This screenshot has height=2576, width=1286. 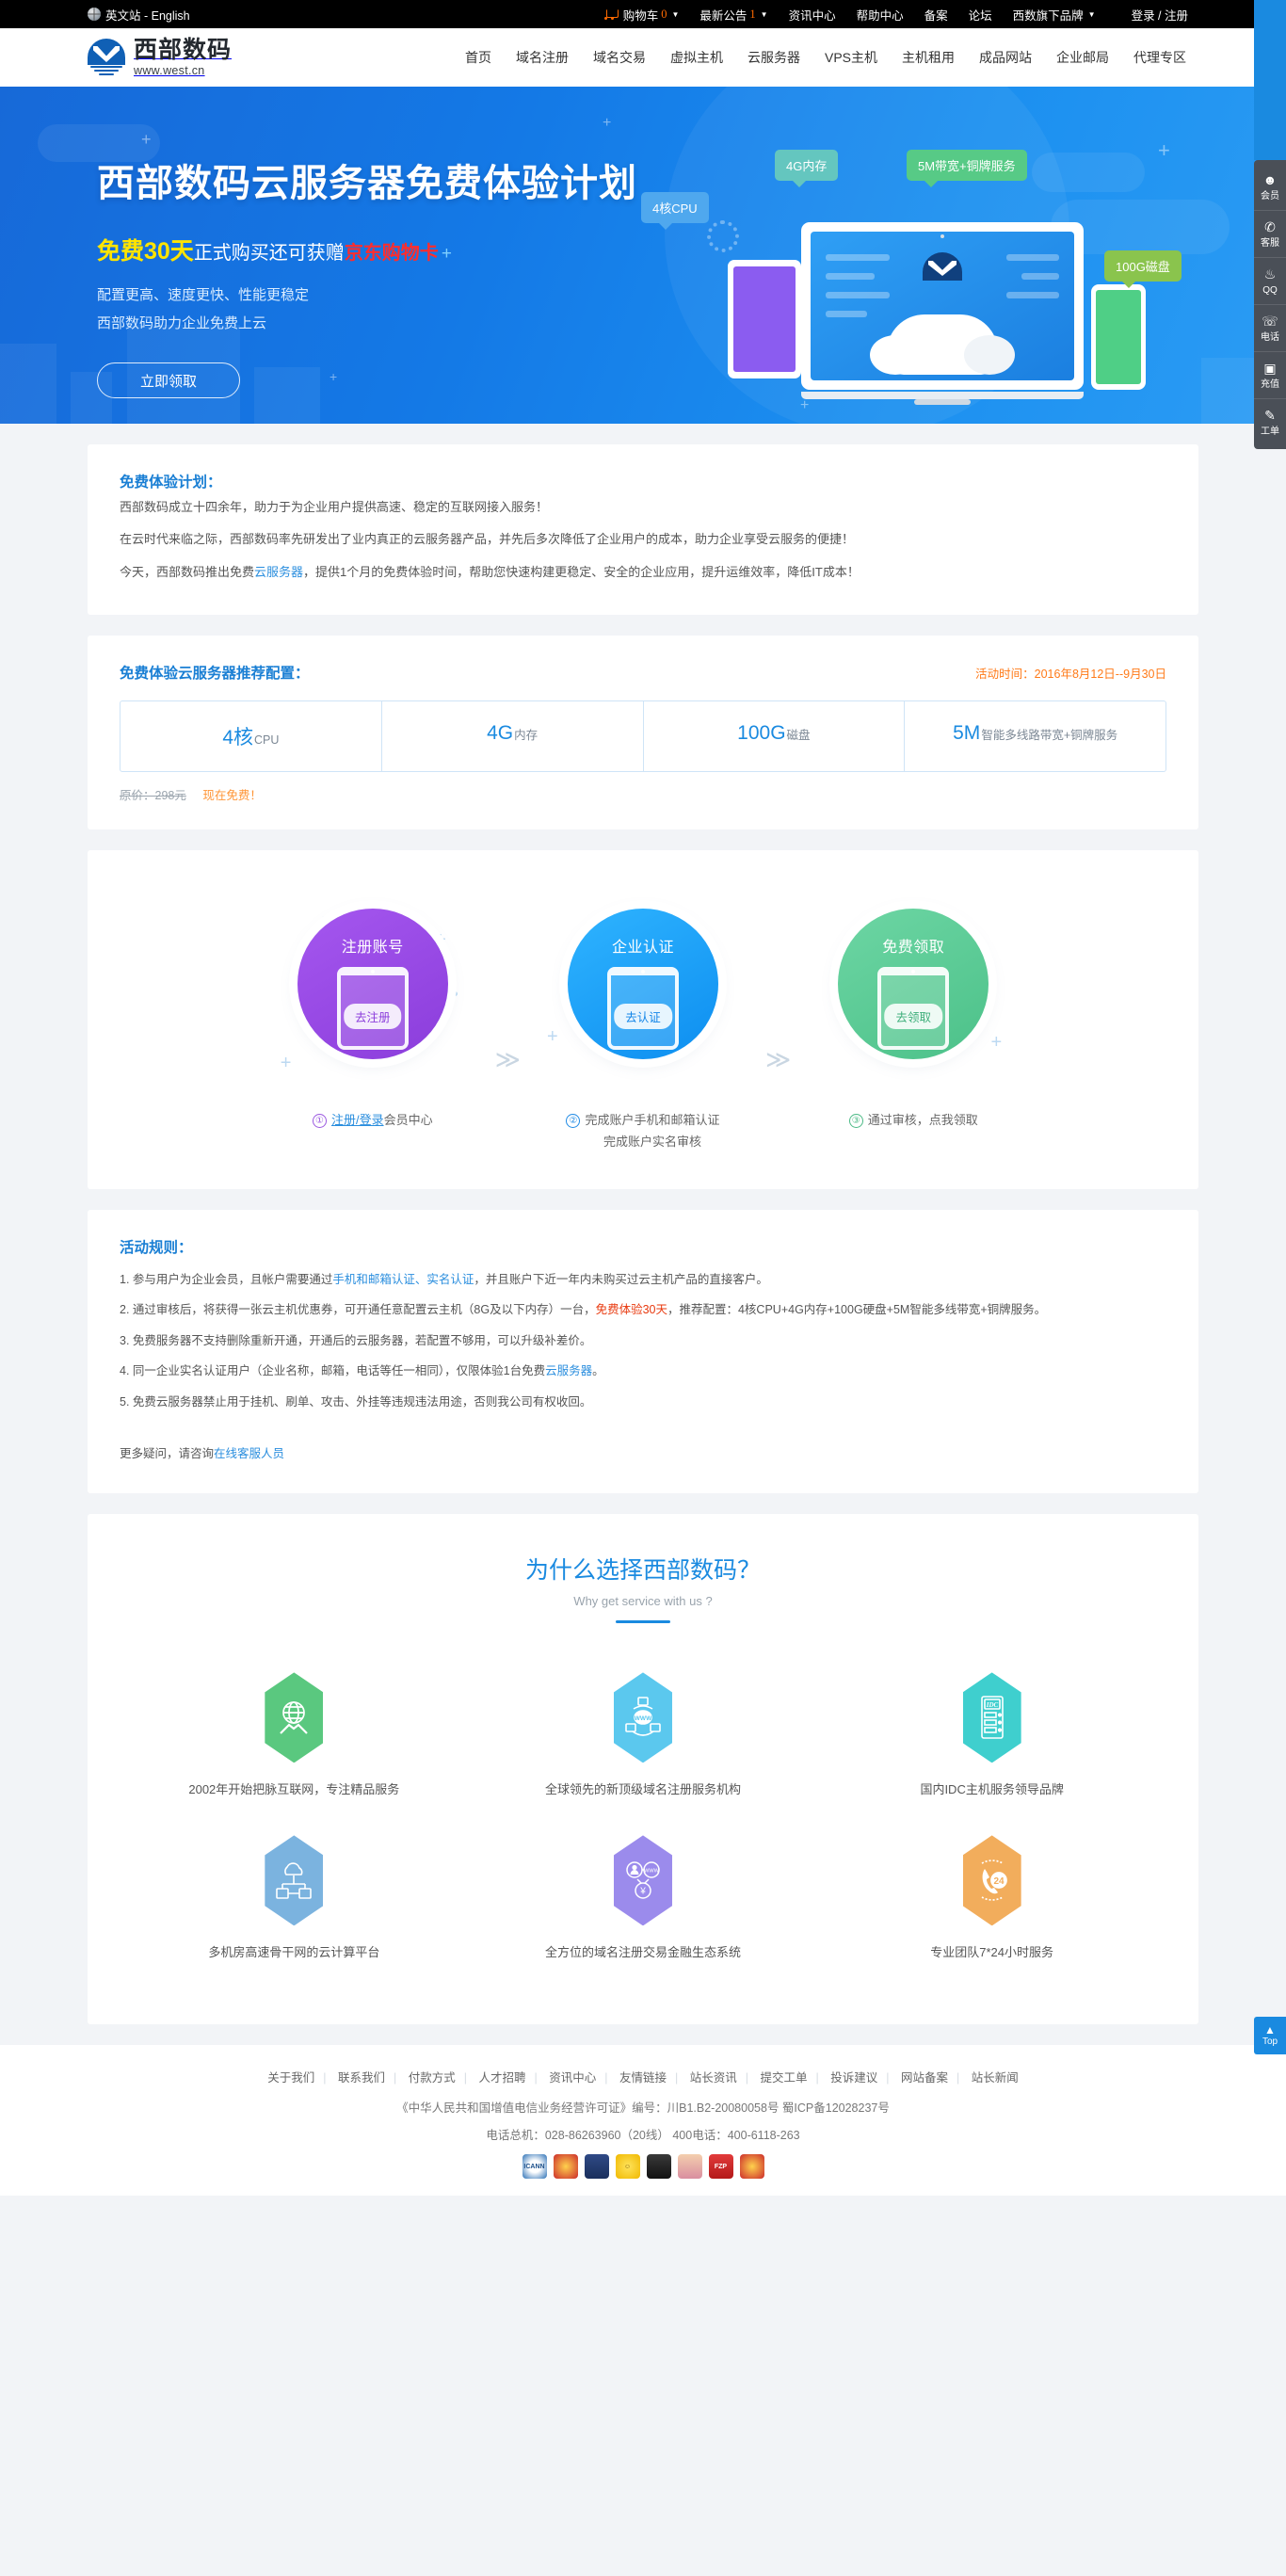 I want to click on config-disk-unit: 磁盘, so click(x=798, y=736).